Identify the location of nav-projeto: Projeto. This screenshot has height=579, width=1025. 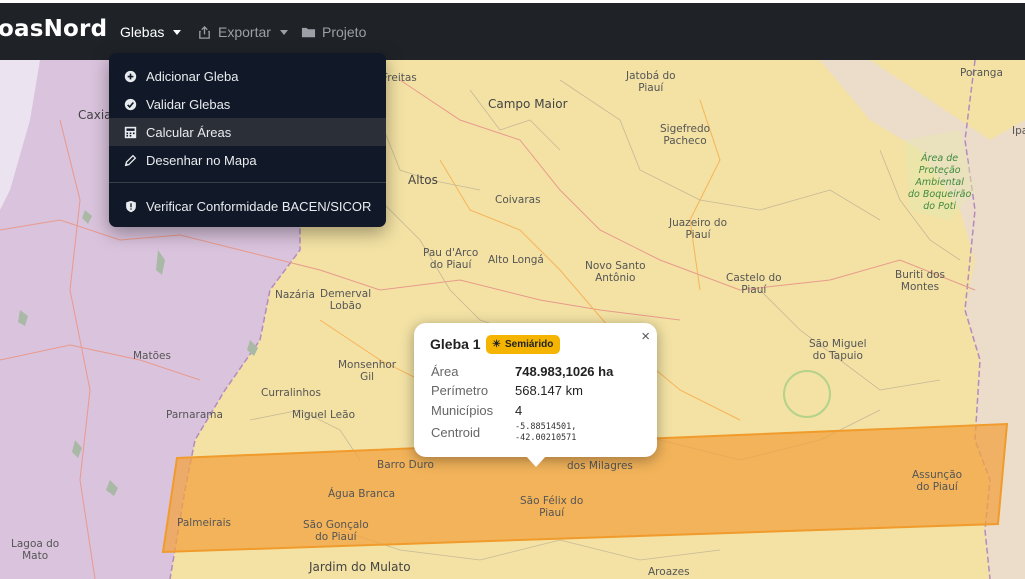
(333, 32).